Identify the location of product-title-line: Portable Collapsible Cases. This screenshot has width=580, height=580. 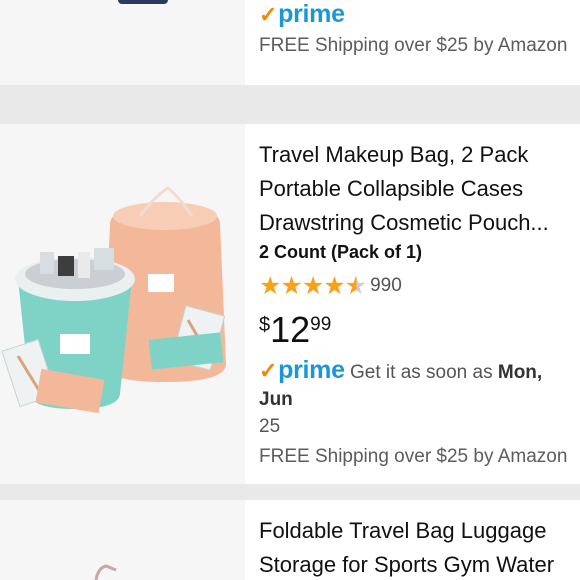
(391, 188).